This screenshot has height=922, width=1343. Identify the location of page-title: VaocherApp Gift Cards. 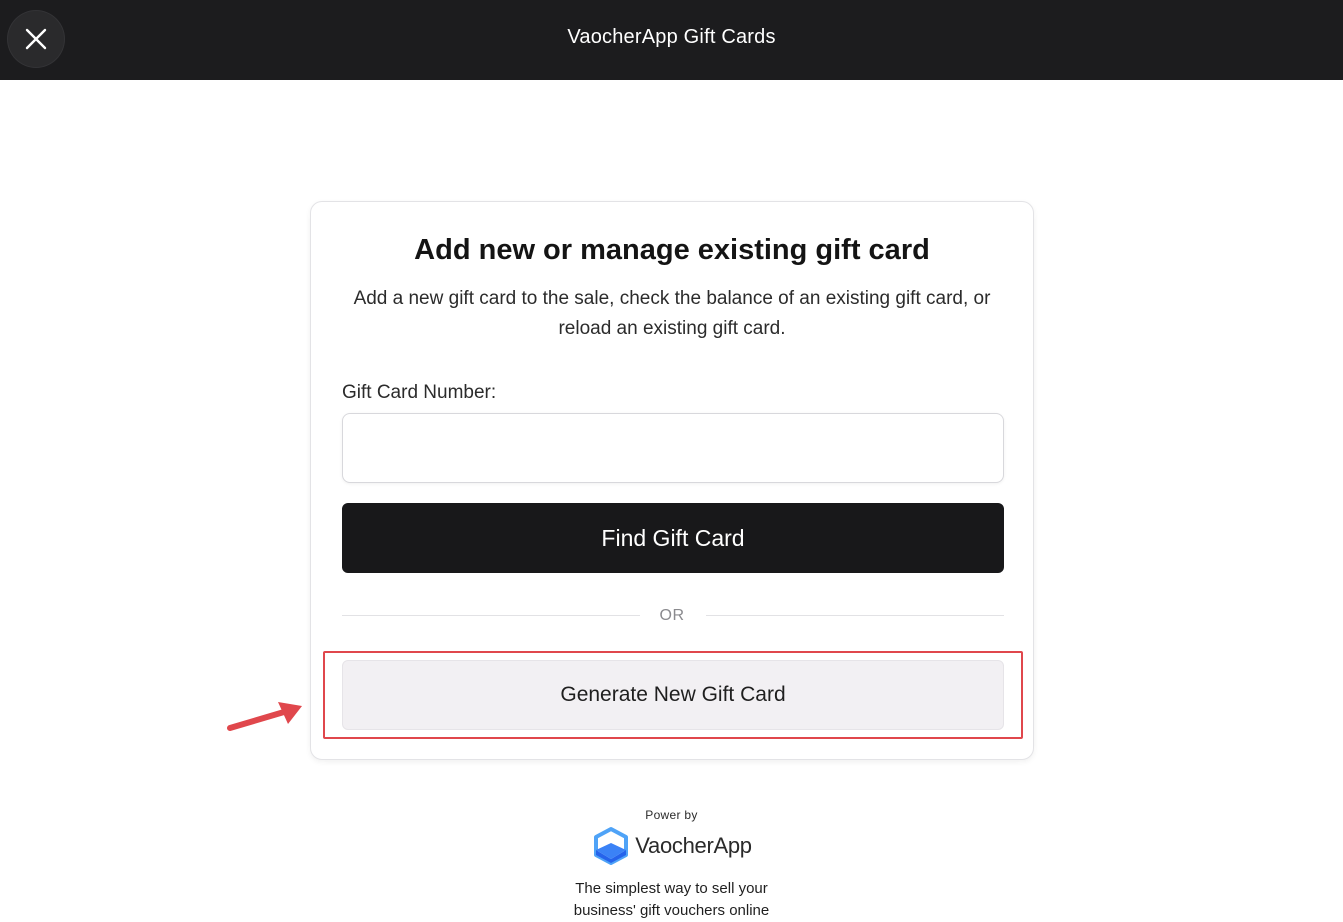
(671, 37).